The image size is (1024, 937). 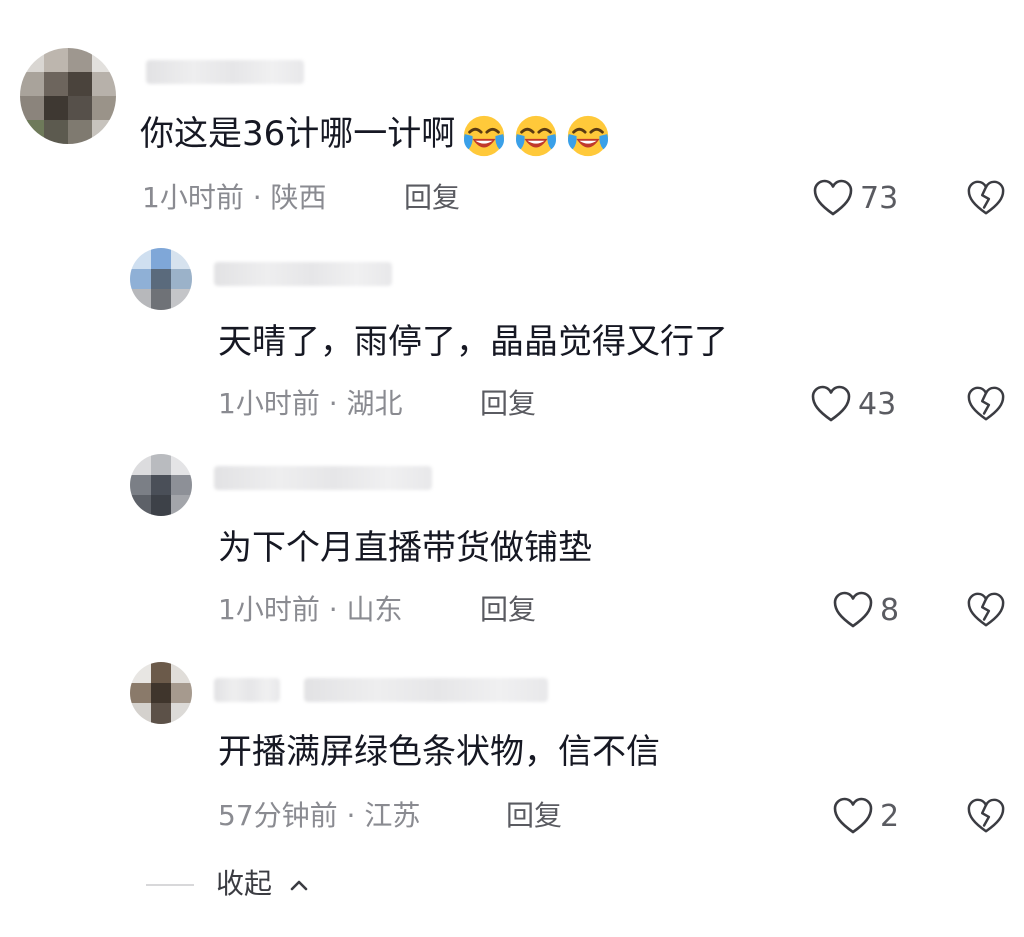 What do you see at coordinates (405, 548) in the screenshot?
I see `comment-text: 为下个月直播带货做铺垫` at bounding box center [405, 548].